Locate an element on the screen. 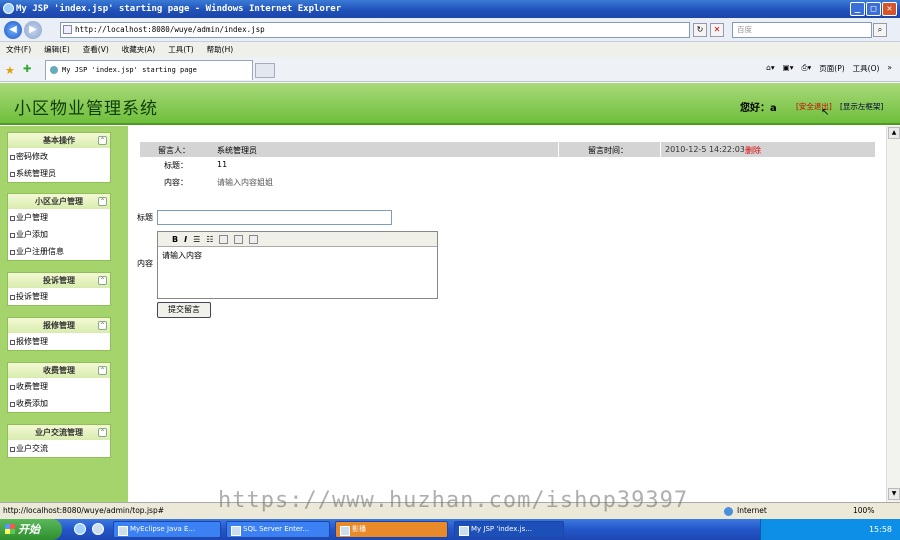 This screenshot has height=540, width=900. home-icon: ⌂▾ is located at coordinates (770, 68).